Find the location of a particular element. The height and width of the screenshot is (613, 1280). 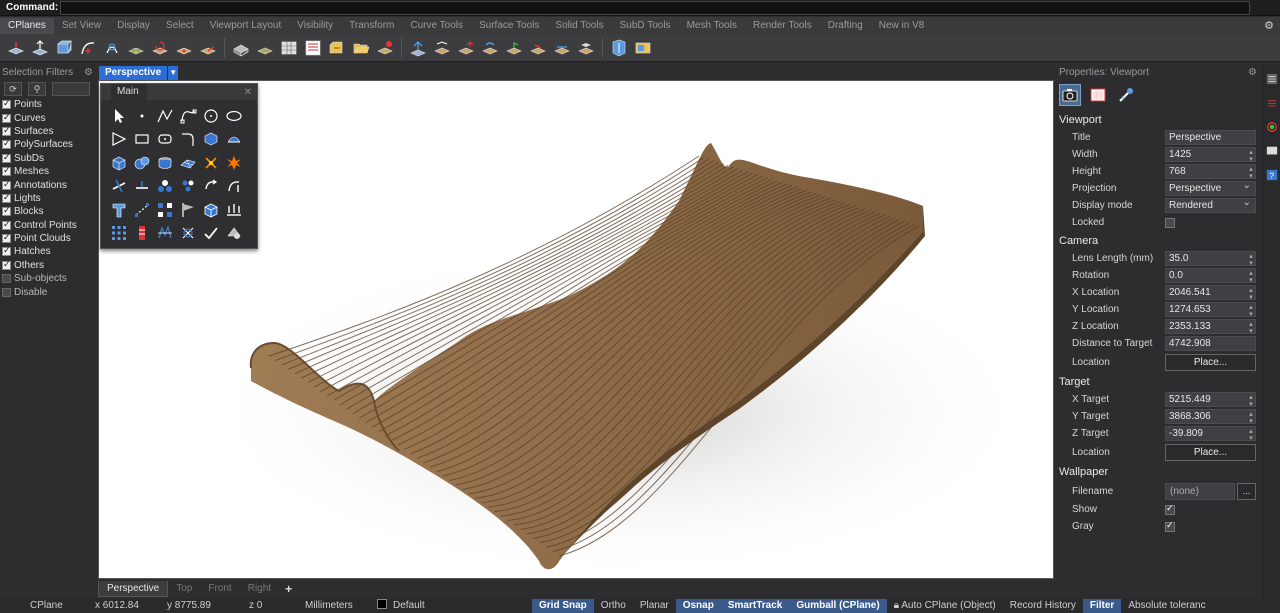

cplane-origin-icon is located at coordinates (184, 48).